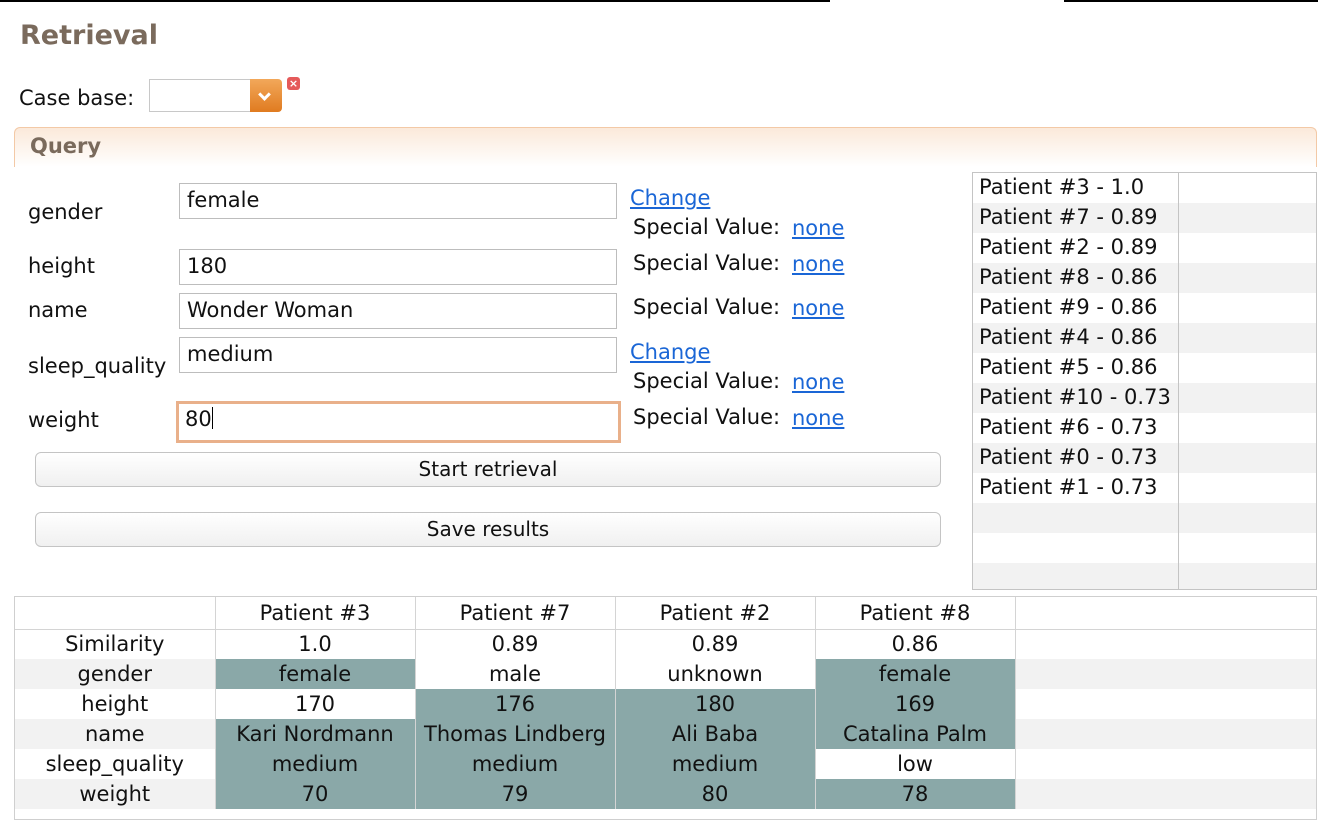 The height and width of the screenshot is (820, 1318). What do you see at coordinates (315, 704) in the screenshot?
I see `table-cell: 170` at bounding box center [315, 704].